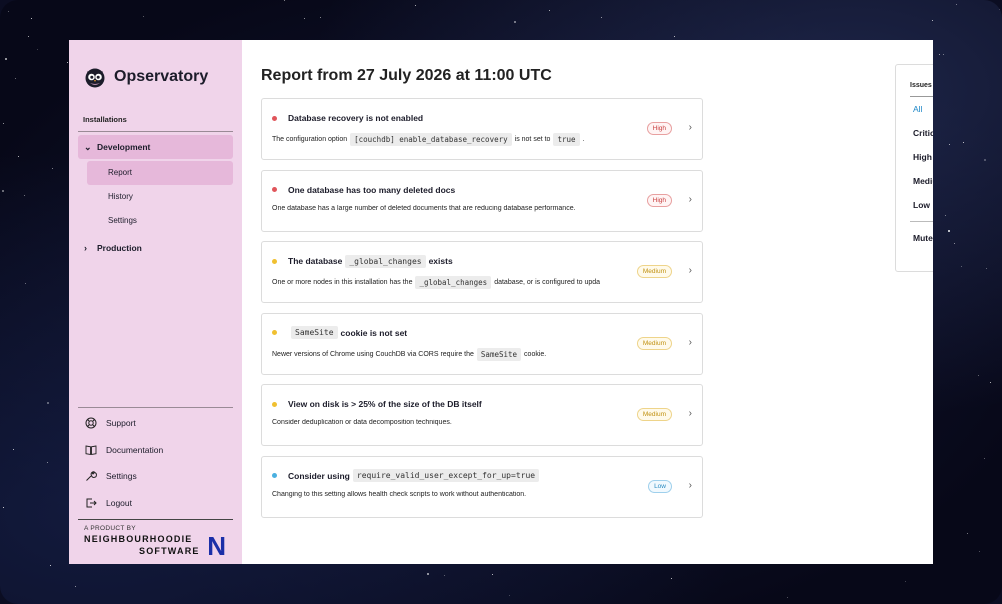 Image resolution: width=1002 pixels, height=604 pixels. What do you see at coordinates (372, 189) in the screenshot?
I see `issue-title-text: One database has too many deleted docs` at bounding box center [372, 189].